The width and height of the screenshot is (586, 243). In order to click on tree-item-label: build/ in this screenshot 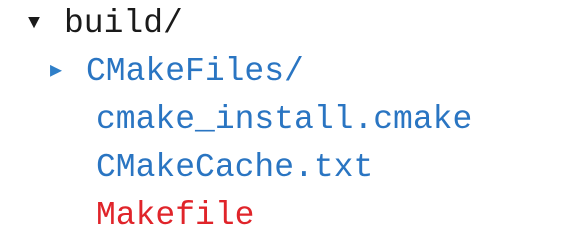, I will do `click(123, 23)`.